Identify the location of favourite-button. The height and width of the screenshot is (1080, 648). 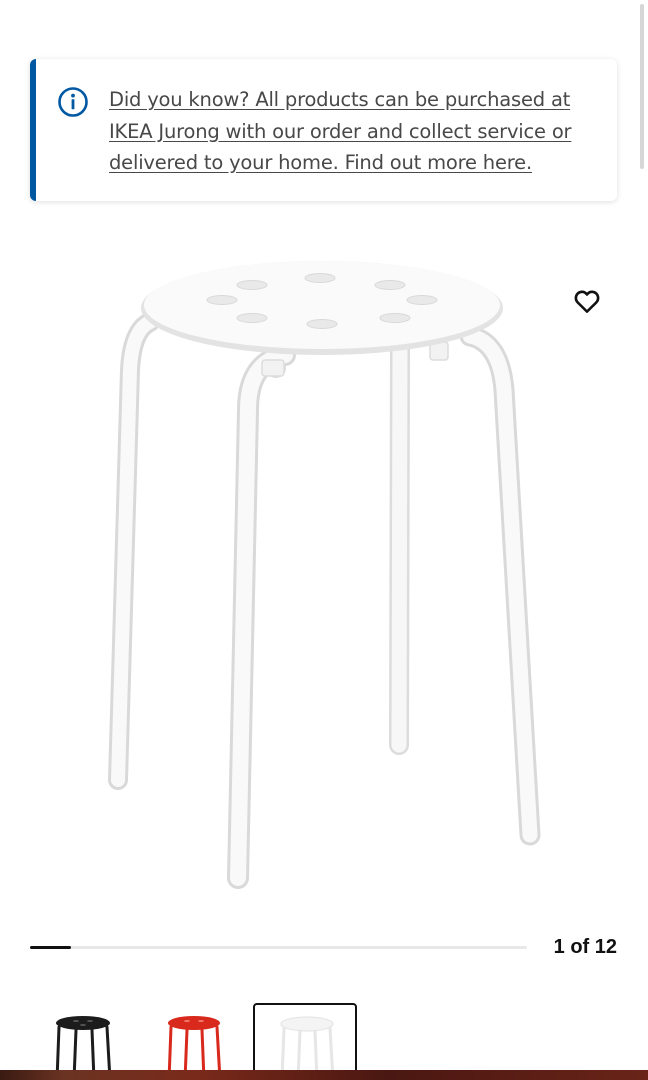
(587, 301).